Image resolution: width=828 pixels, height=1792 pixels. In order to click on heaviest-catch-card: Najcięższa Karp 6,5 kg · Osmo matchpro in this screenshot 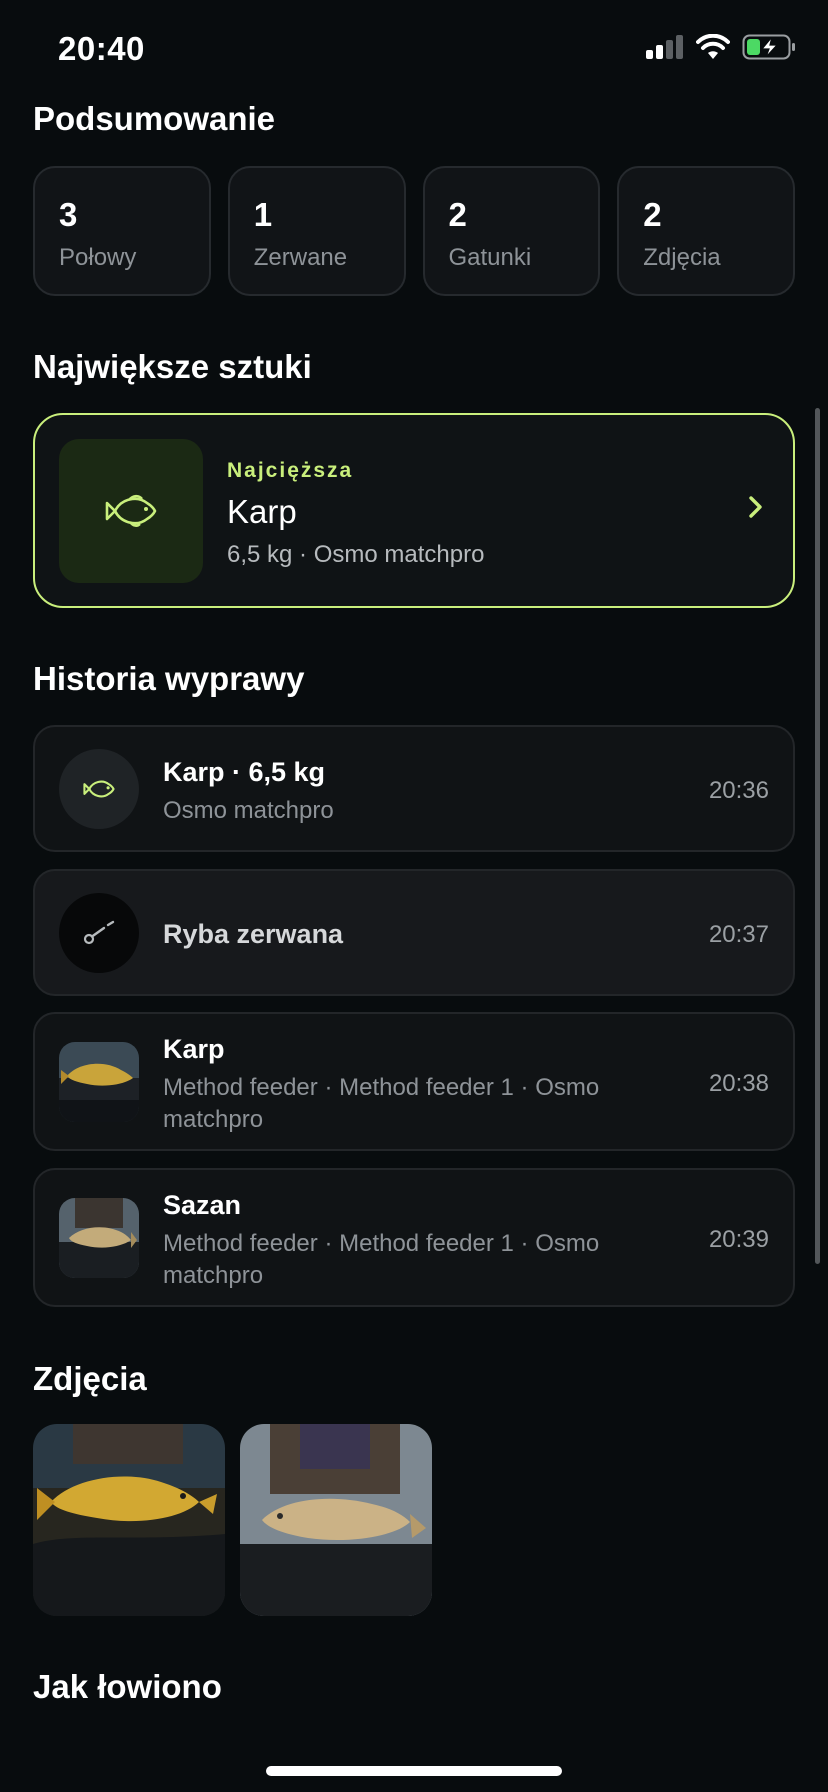, I will do `click(414, 510)`.